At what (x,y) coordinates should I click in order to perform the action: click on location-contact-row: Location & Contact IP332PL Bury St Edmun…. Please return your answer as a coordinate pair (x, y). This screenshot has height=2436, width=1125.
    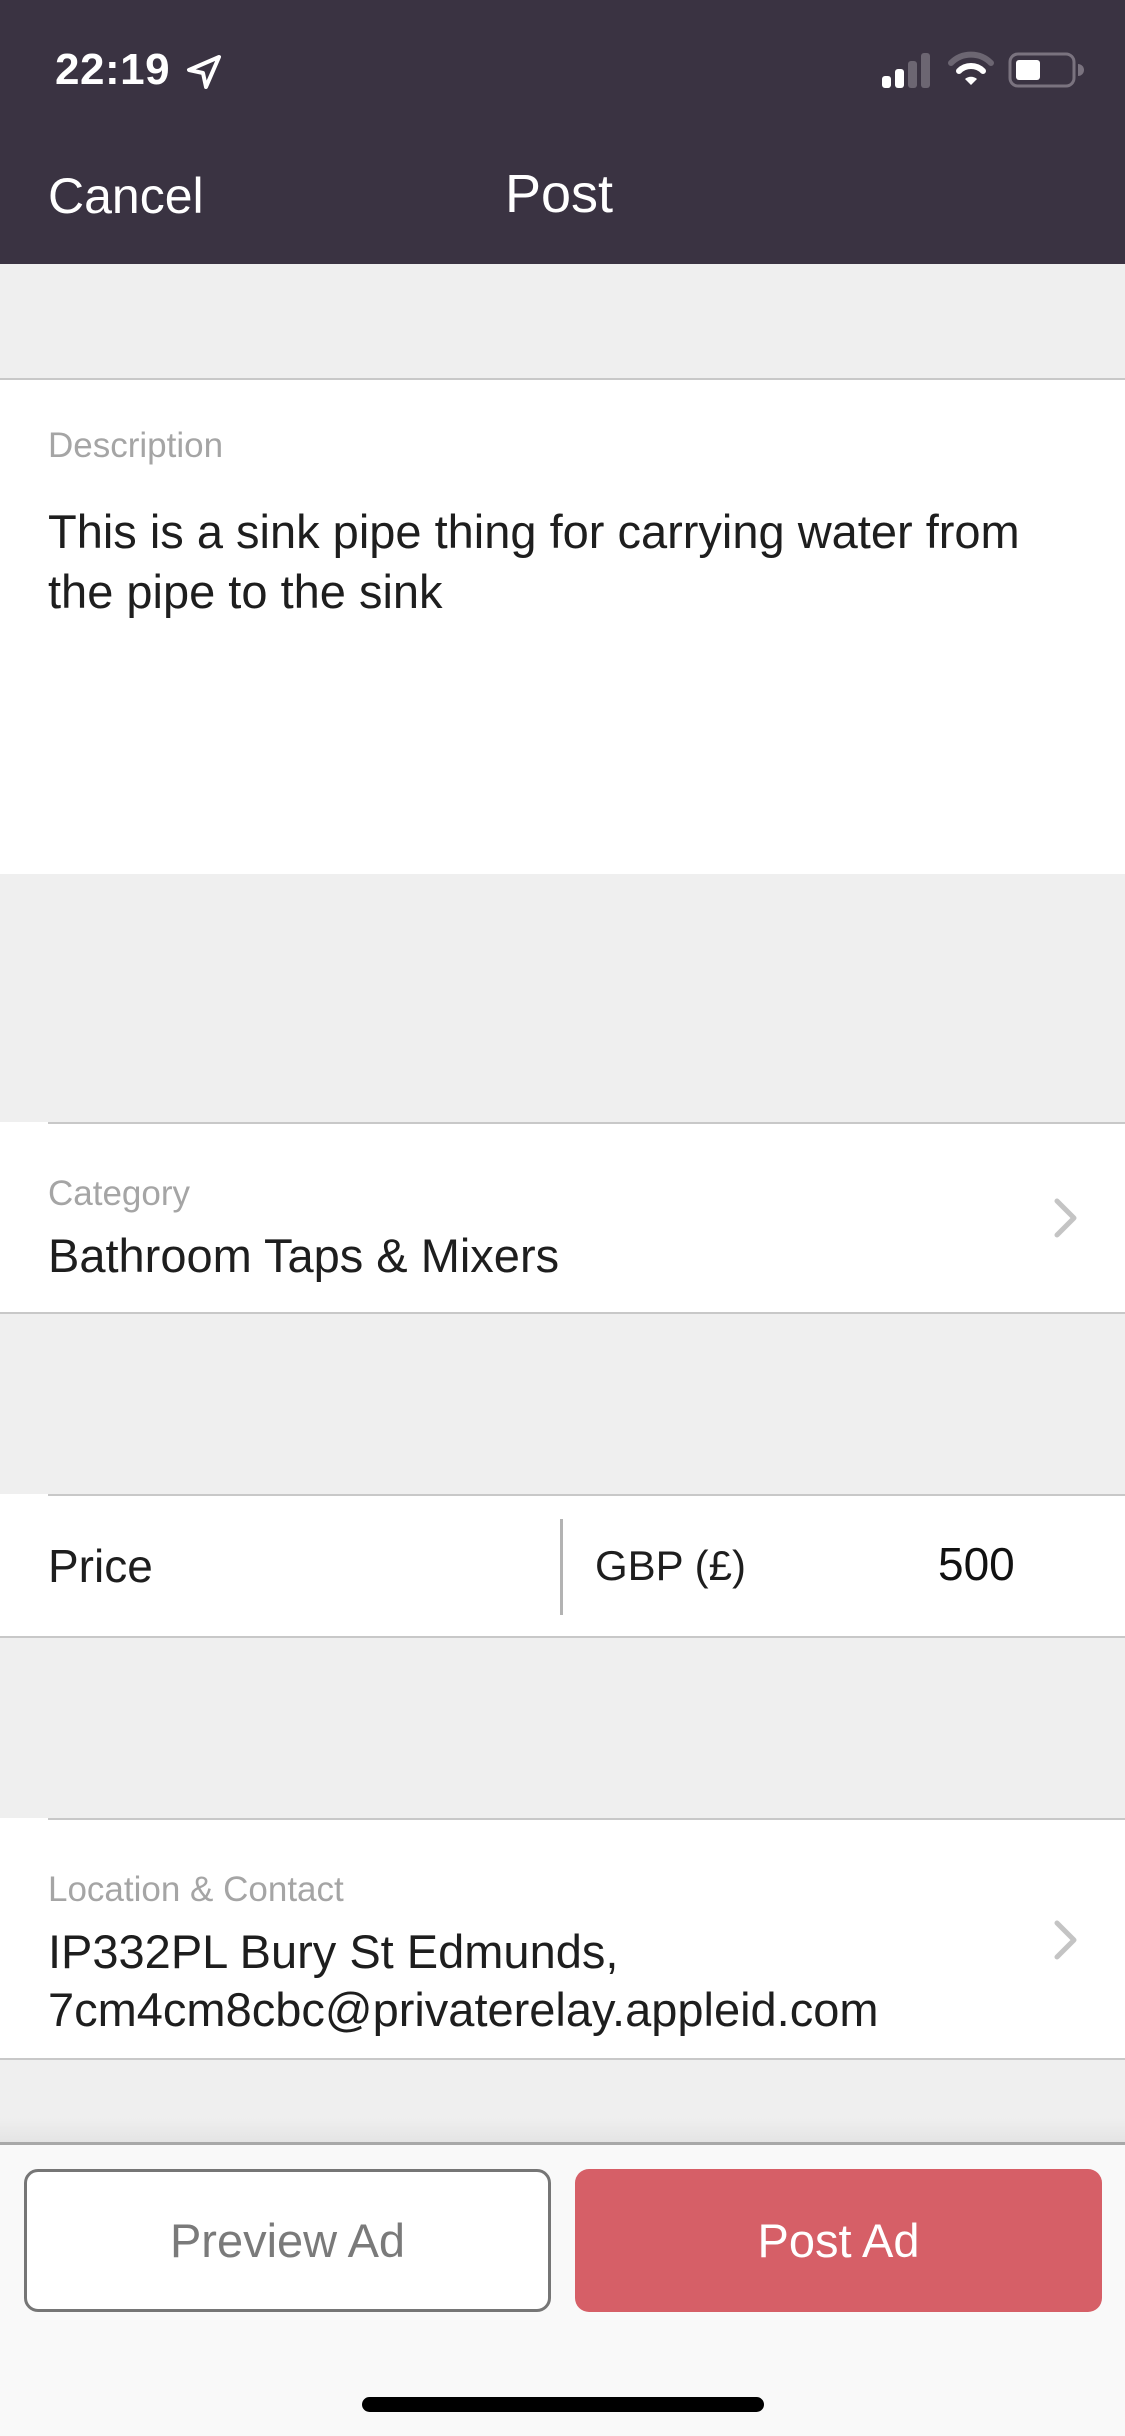
    Looking at the image, I should click on (562, 1939).